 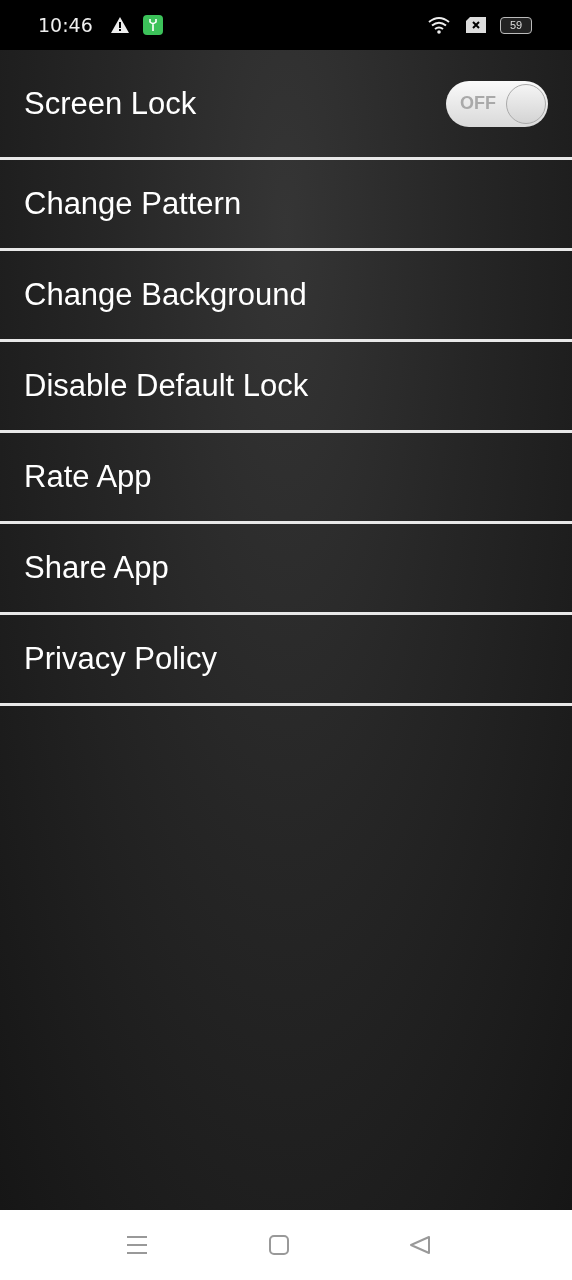 I want to click on setting-label: Screen Lock, so click(x=111, y=103).